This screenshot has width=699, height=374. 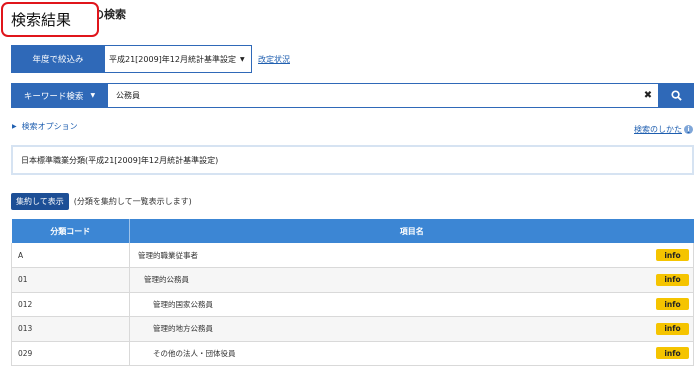 I want to click on classification-box: 日本標準職業分類(平成21[2009]年12月統計基準設定), so click(x=352, y=160).